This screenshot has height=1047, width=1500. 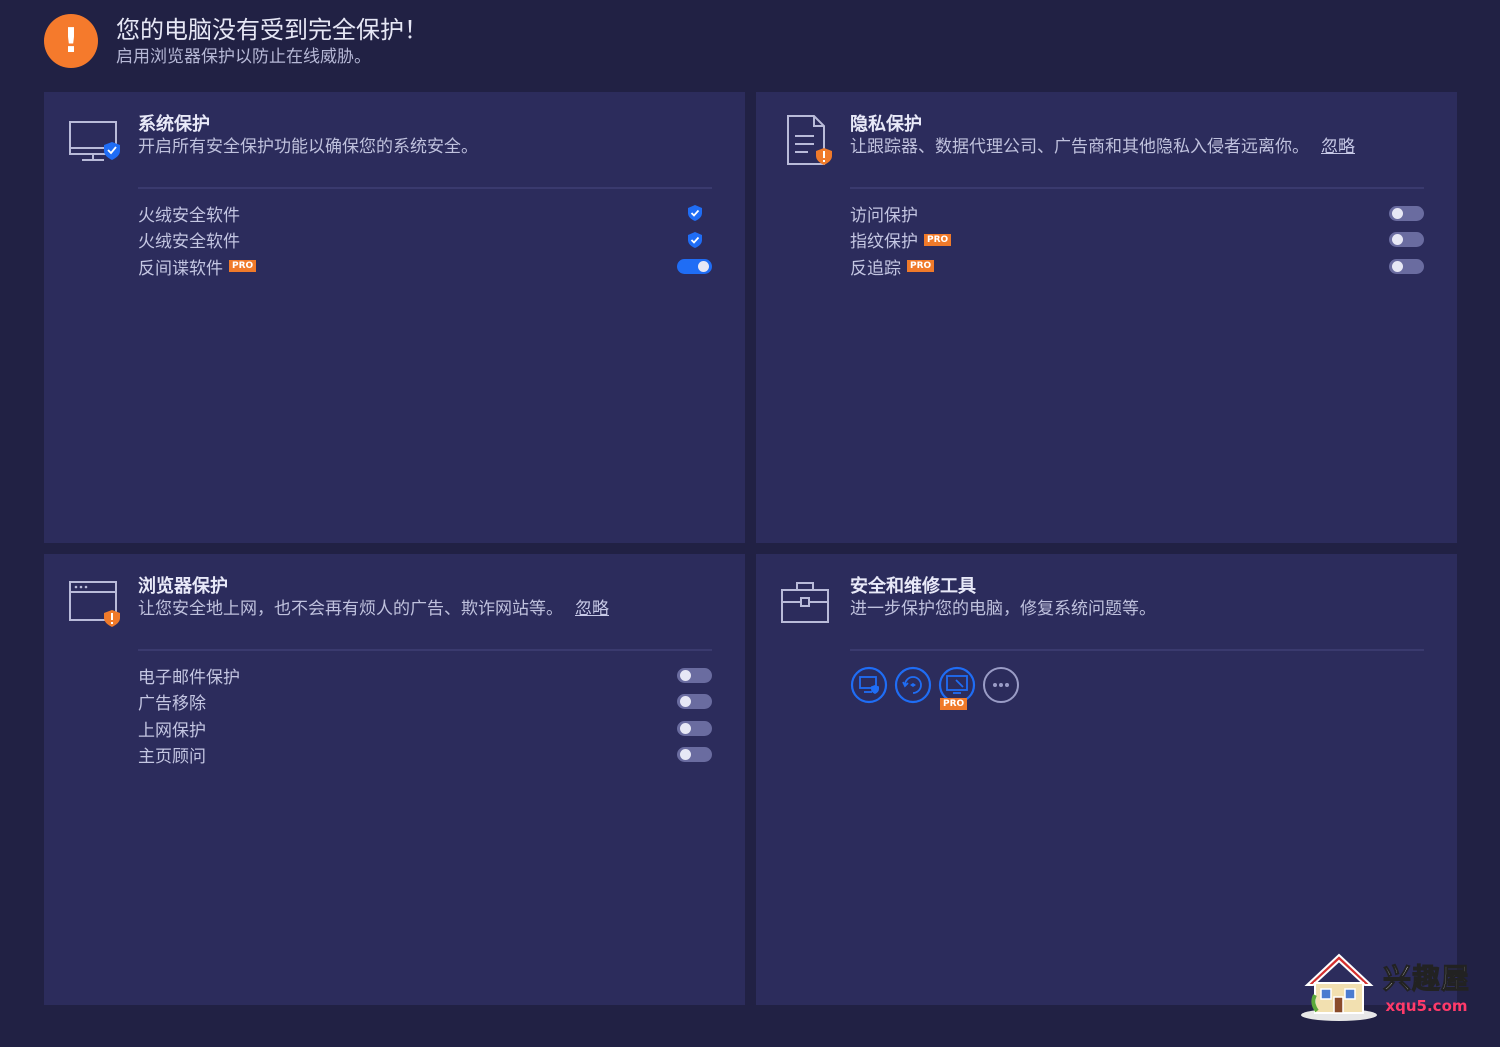 I want to click on web-protection-toggle, so click(x=694, y=728).